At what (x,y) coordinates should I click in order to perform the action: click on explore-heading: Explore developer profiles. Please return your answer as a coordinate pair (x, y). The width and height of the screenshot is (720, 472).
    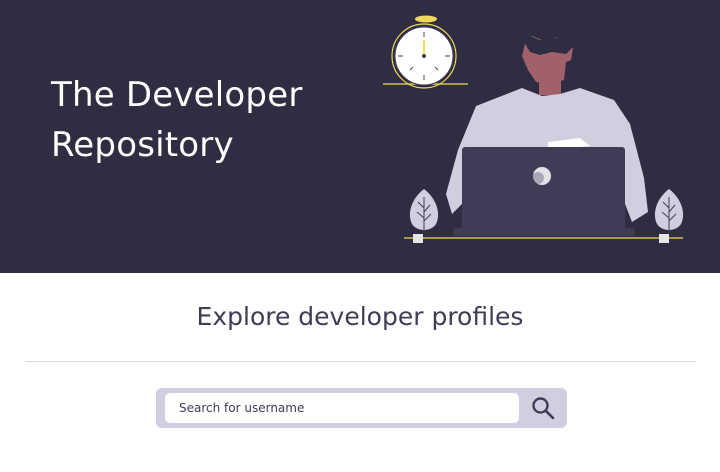
    Looking at the image, I should click on (360, 316).